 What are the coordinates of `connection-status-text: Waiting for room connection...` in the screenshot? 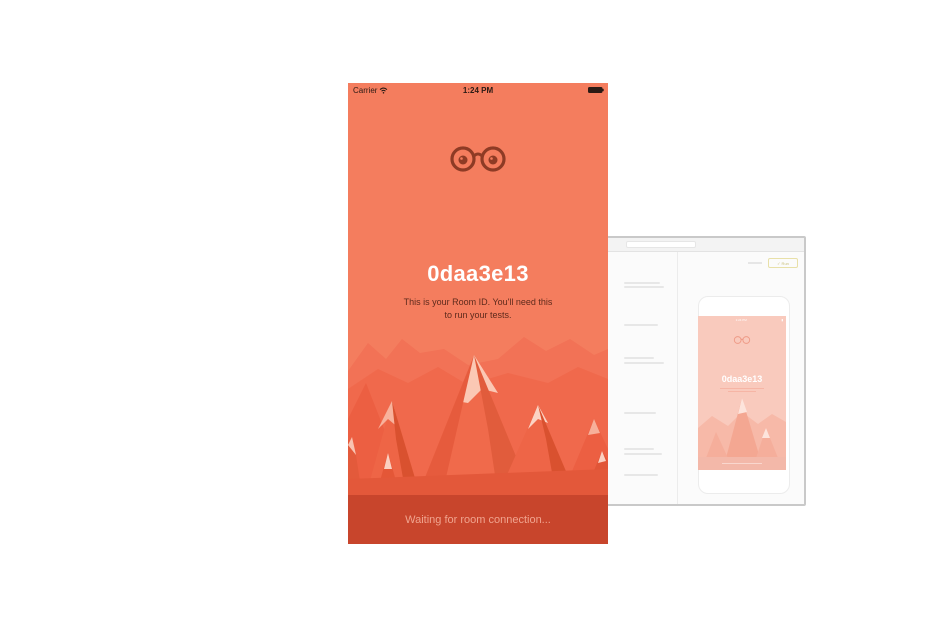 It's located at (478, 519).